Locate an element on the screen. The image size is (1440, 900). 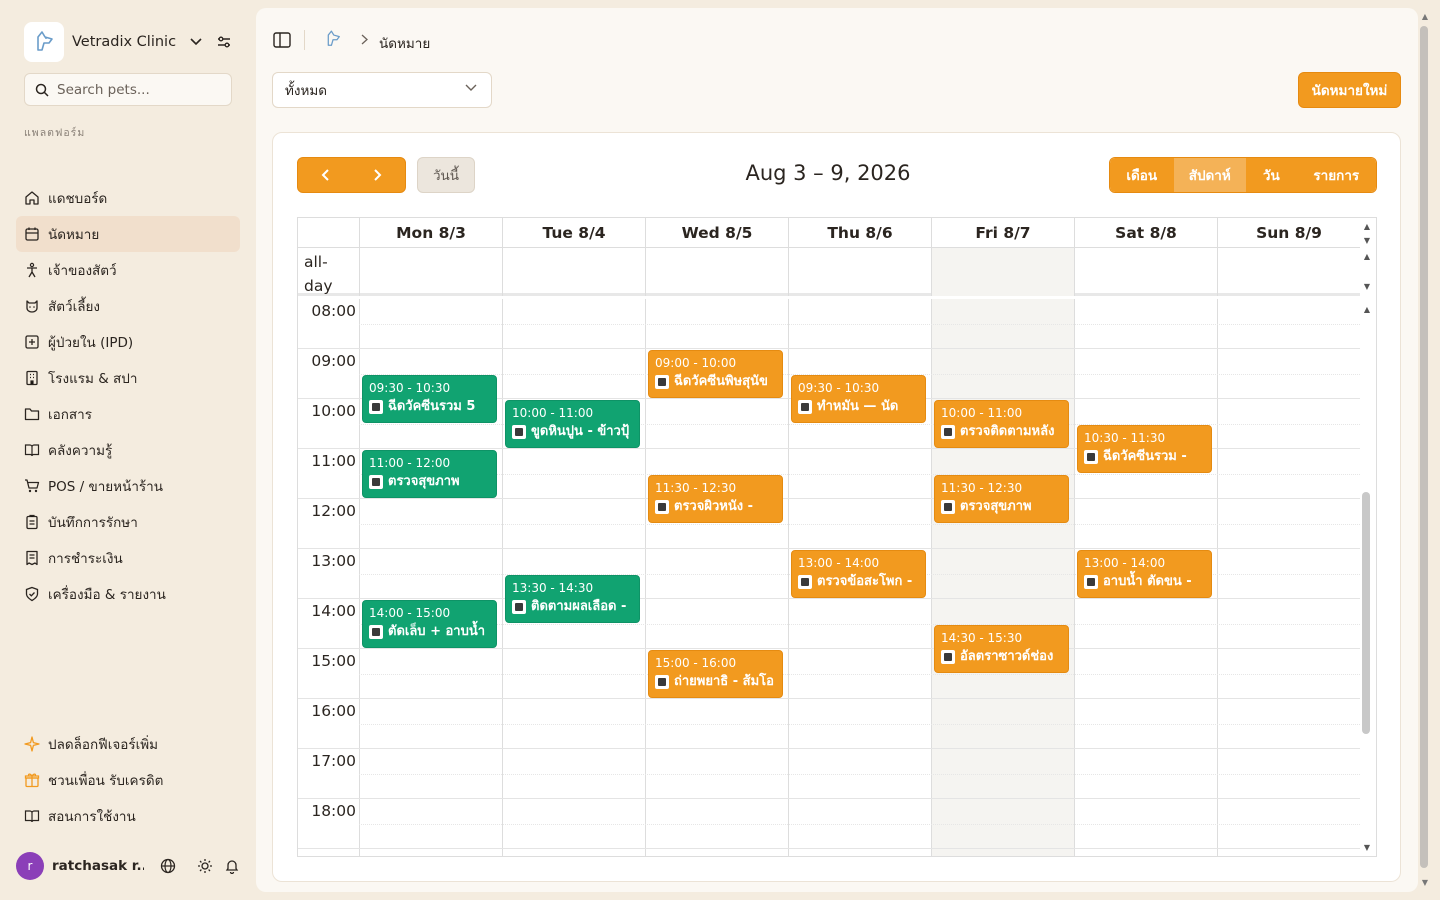
sidebar-item: สัตว์เลี้ยง is located at coordinates (128, 306).